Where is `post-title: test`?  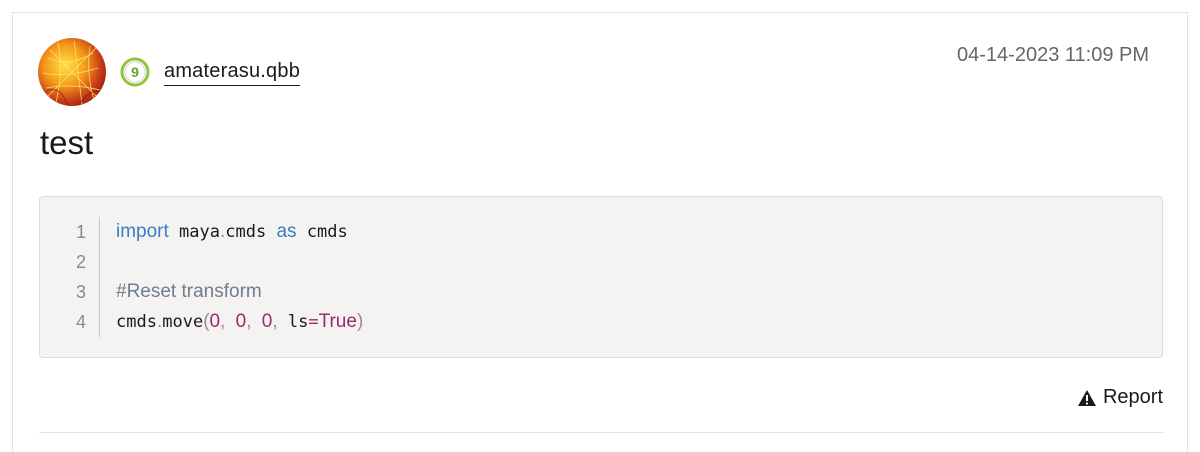
post-title: test is located at coordinates (67, 142).